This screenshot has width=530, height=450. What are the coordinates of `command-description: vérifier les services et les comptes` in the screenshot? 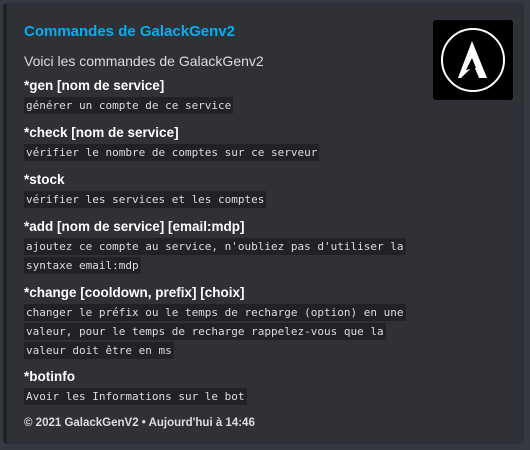 It's located at (219, 199).